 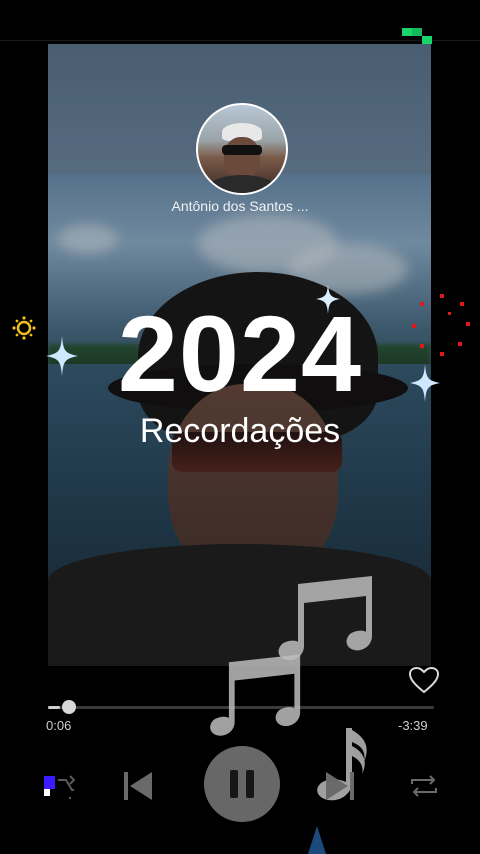 I want to click on avatar-shirt, so click(x=242, y=184).